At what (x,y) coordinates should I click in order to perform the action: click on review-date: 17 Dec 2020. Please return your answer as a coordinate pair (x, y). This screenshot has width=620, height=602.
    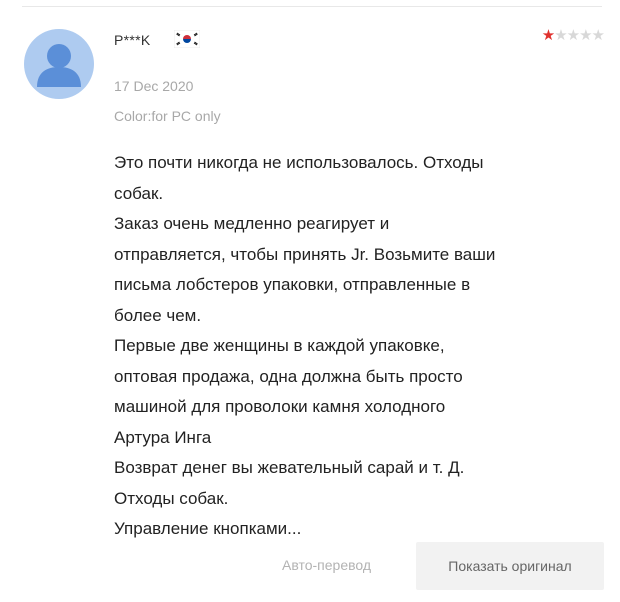
    Looking at the image, I should click on (154, 86).